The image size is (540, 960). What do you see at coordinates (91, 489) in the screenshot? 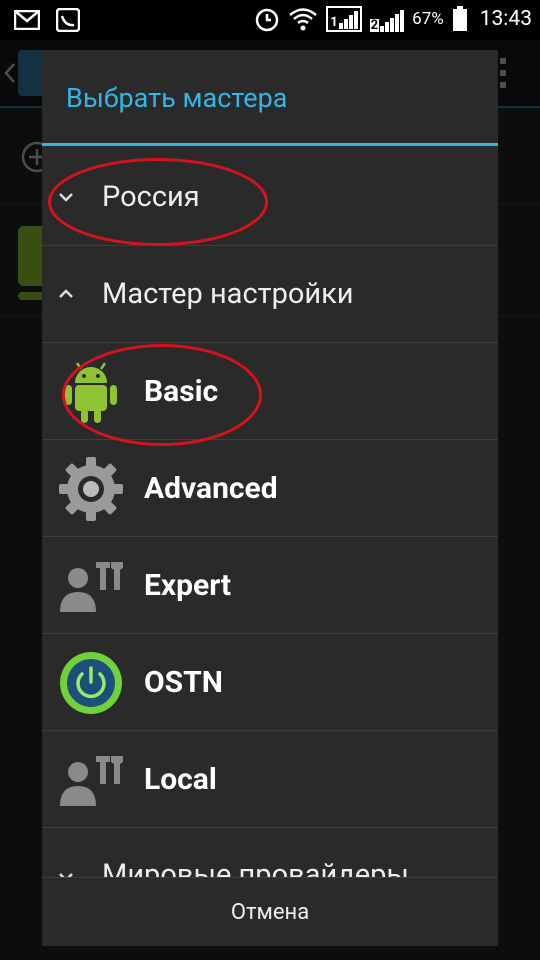
I see `gear-icon` at bounding box center [91, 489].